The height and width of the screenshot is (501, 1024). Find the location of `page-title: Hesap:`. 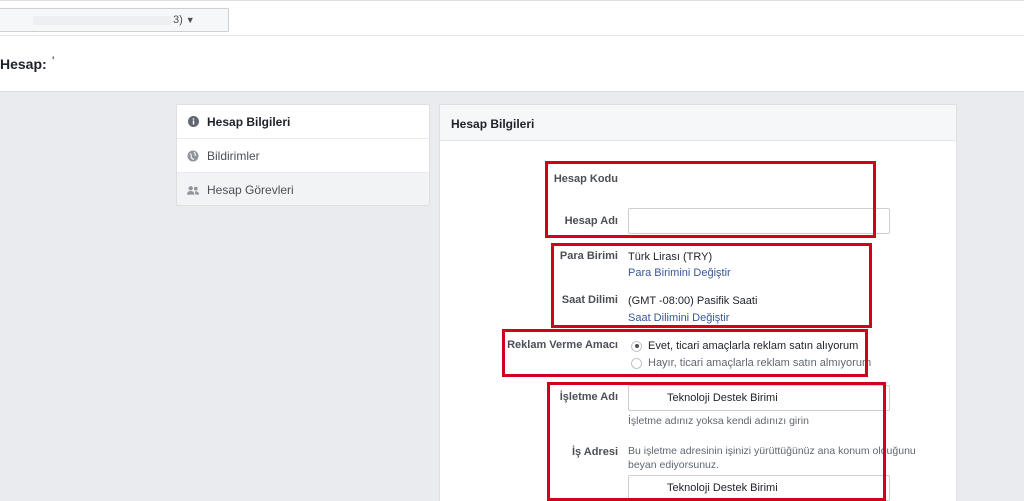

page-title: Hesap: is located at coordinates (23, 64).